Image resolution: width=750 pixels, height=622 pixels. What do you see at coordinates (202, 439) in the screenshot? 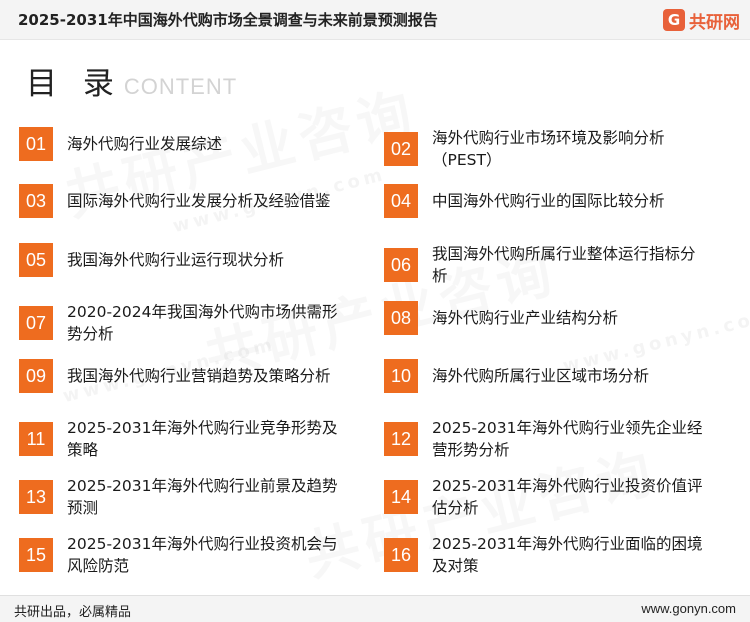
I see `toc-item-label: 2025-2031年海外代购行业竞争形势及策略` at bounding box center [202, 439].